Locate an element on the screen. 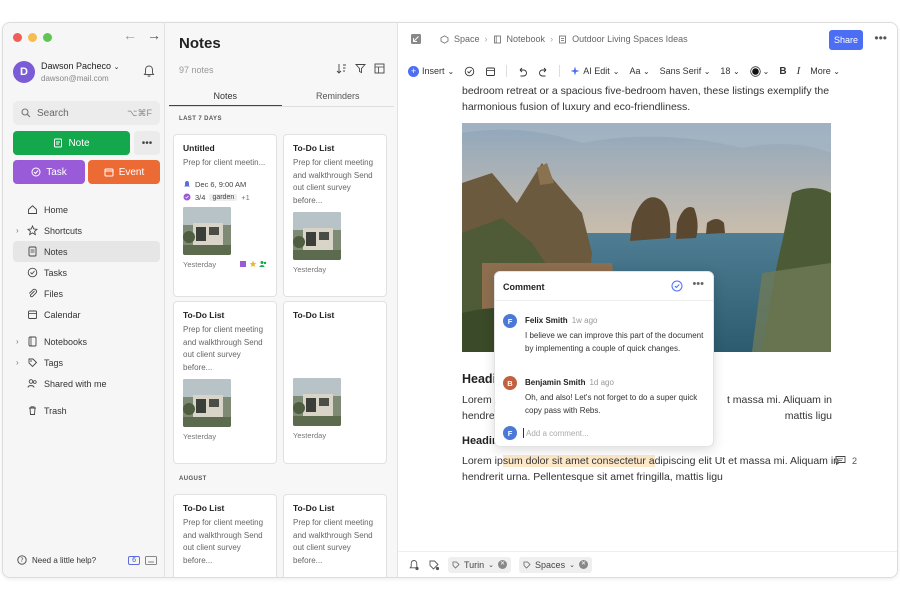 The width and height of the screenshot is (900, 600). user-email: dawson@mail.com is located at coordinates (75, 78).